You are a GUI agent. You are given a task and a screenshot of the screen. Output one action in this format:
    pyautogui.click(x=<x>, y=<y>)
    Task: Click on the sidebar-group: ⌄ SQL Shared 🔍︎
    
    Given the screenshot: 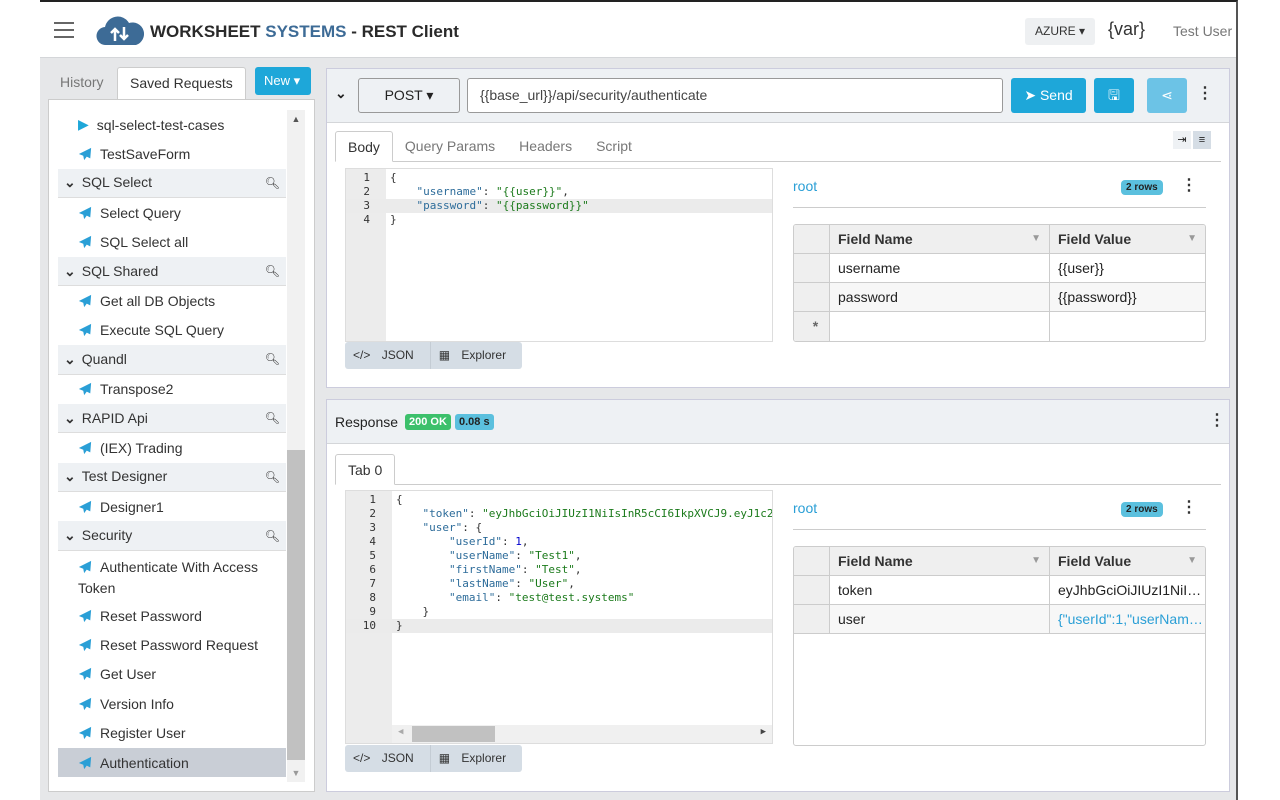 What is the action you would take?
    pyautogui.click(x=172, y=271)
    